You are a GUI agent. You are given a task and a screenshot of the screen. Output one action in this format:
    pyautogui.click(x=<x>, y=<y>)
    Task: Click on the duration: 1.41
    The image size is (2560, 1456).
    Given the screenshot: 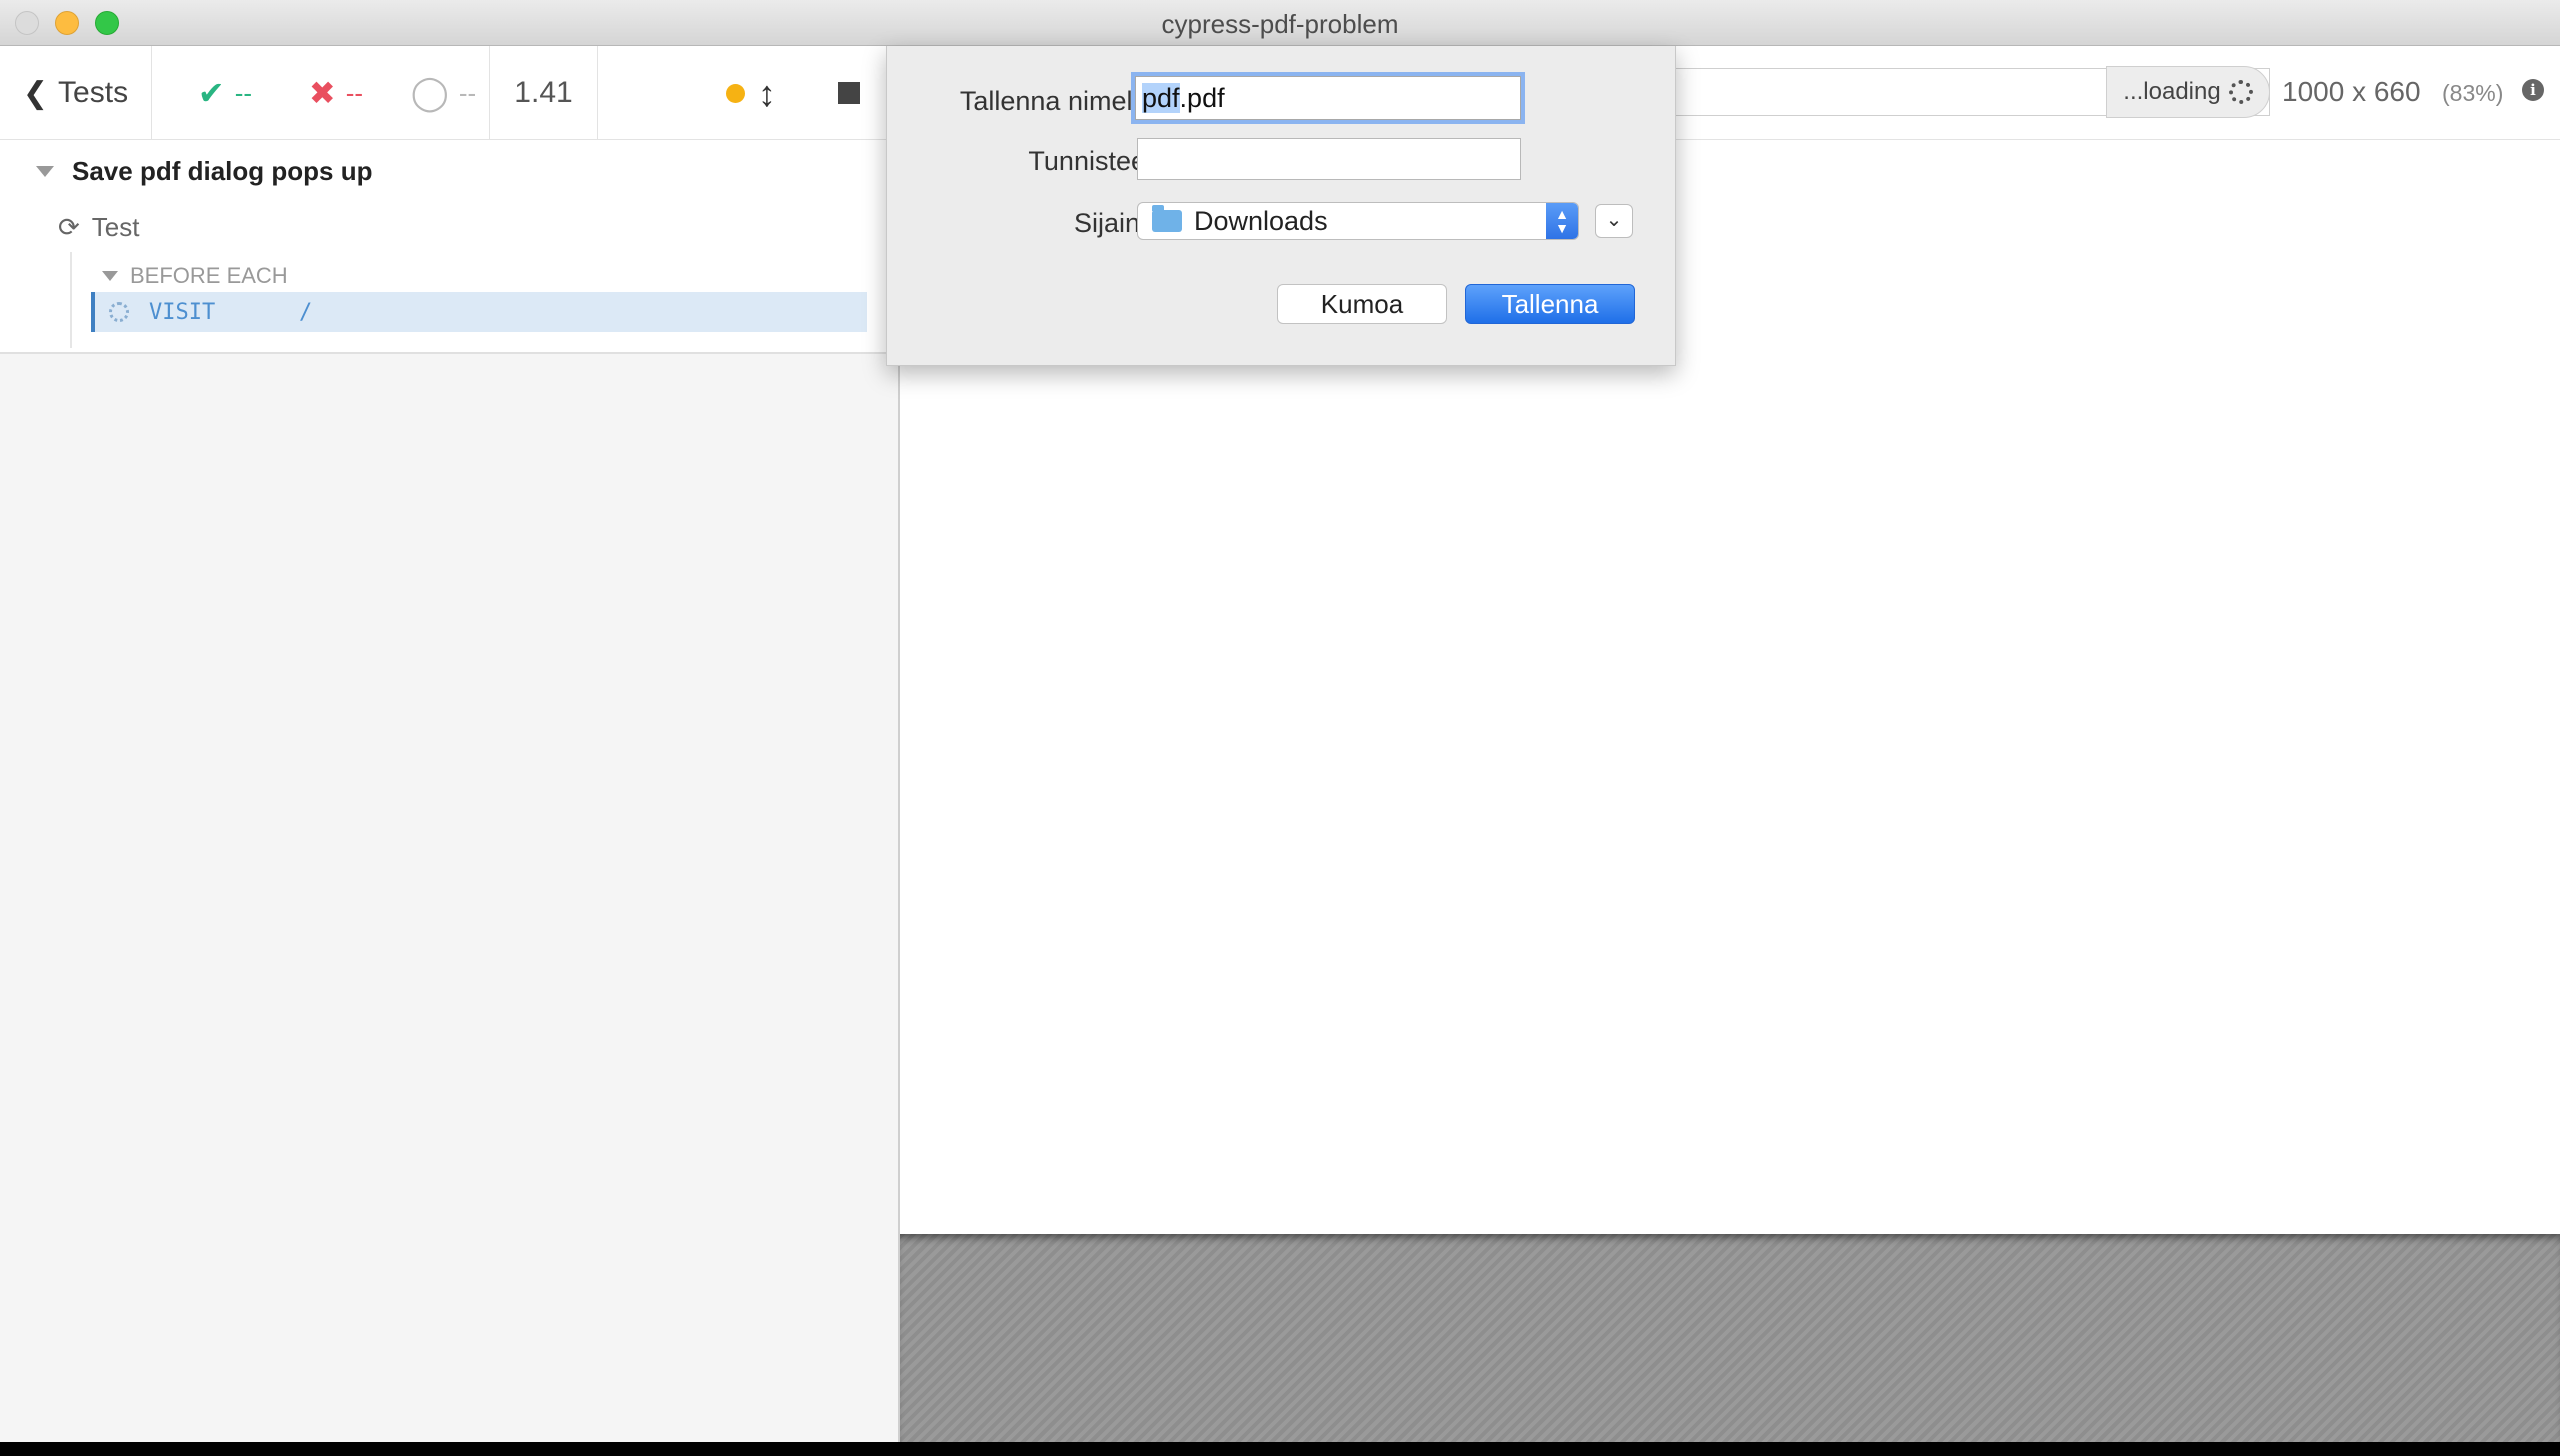 What is the action you would take?
    pyautogui.click(x=544, y=93)
    